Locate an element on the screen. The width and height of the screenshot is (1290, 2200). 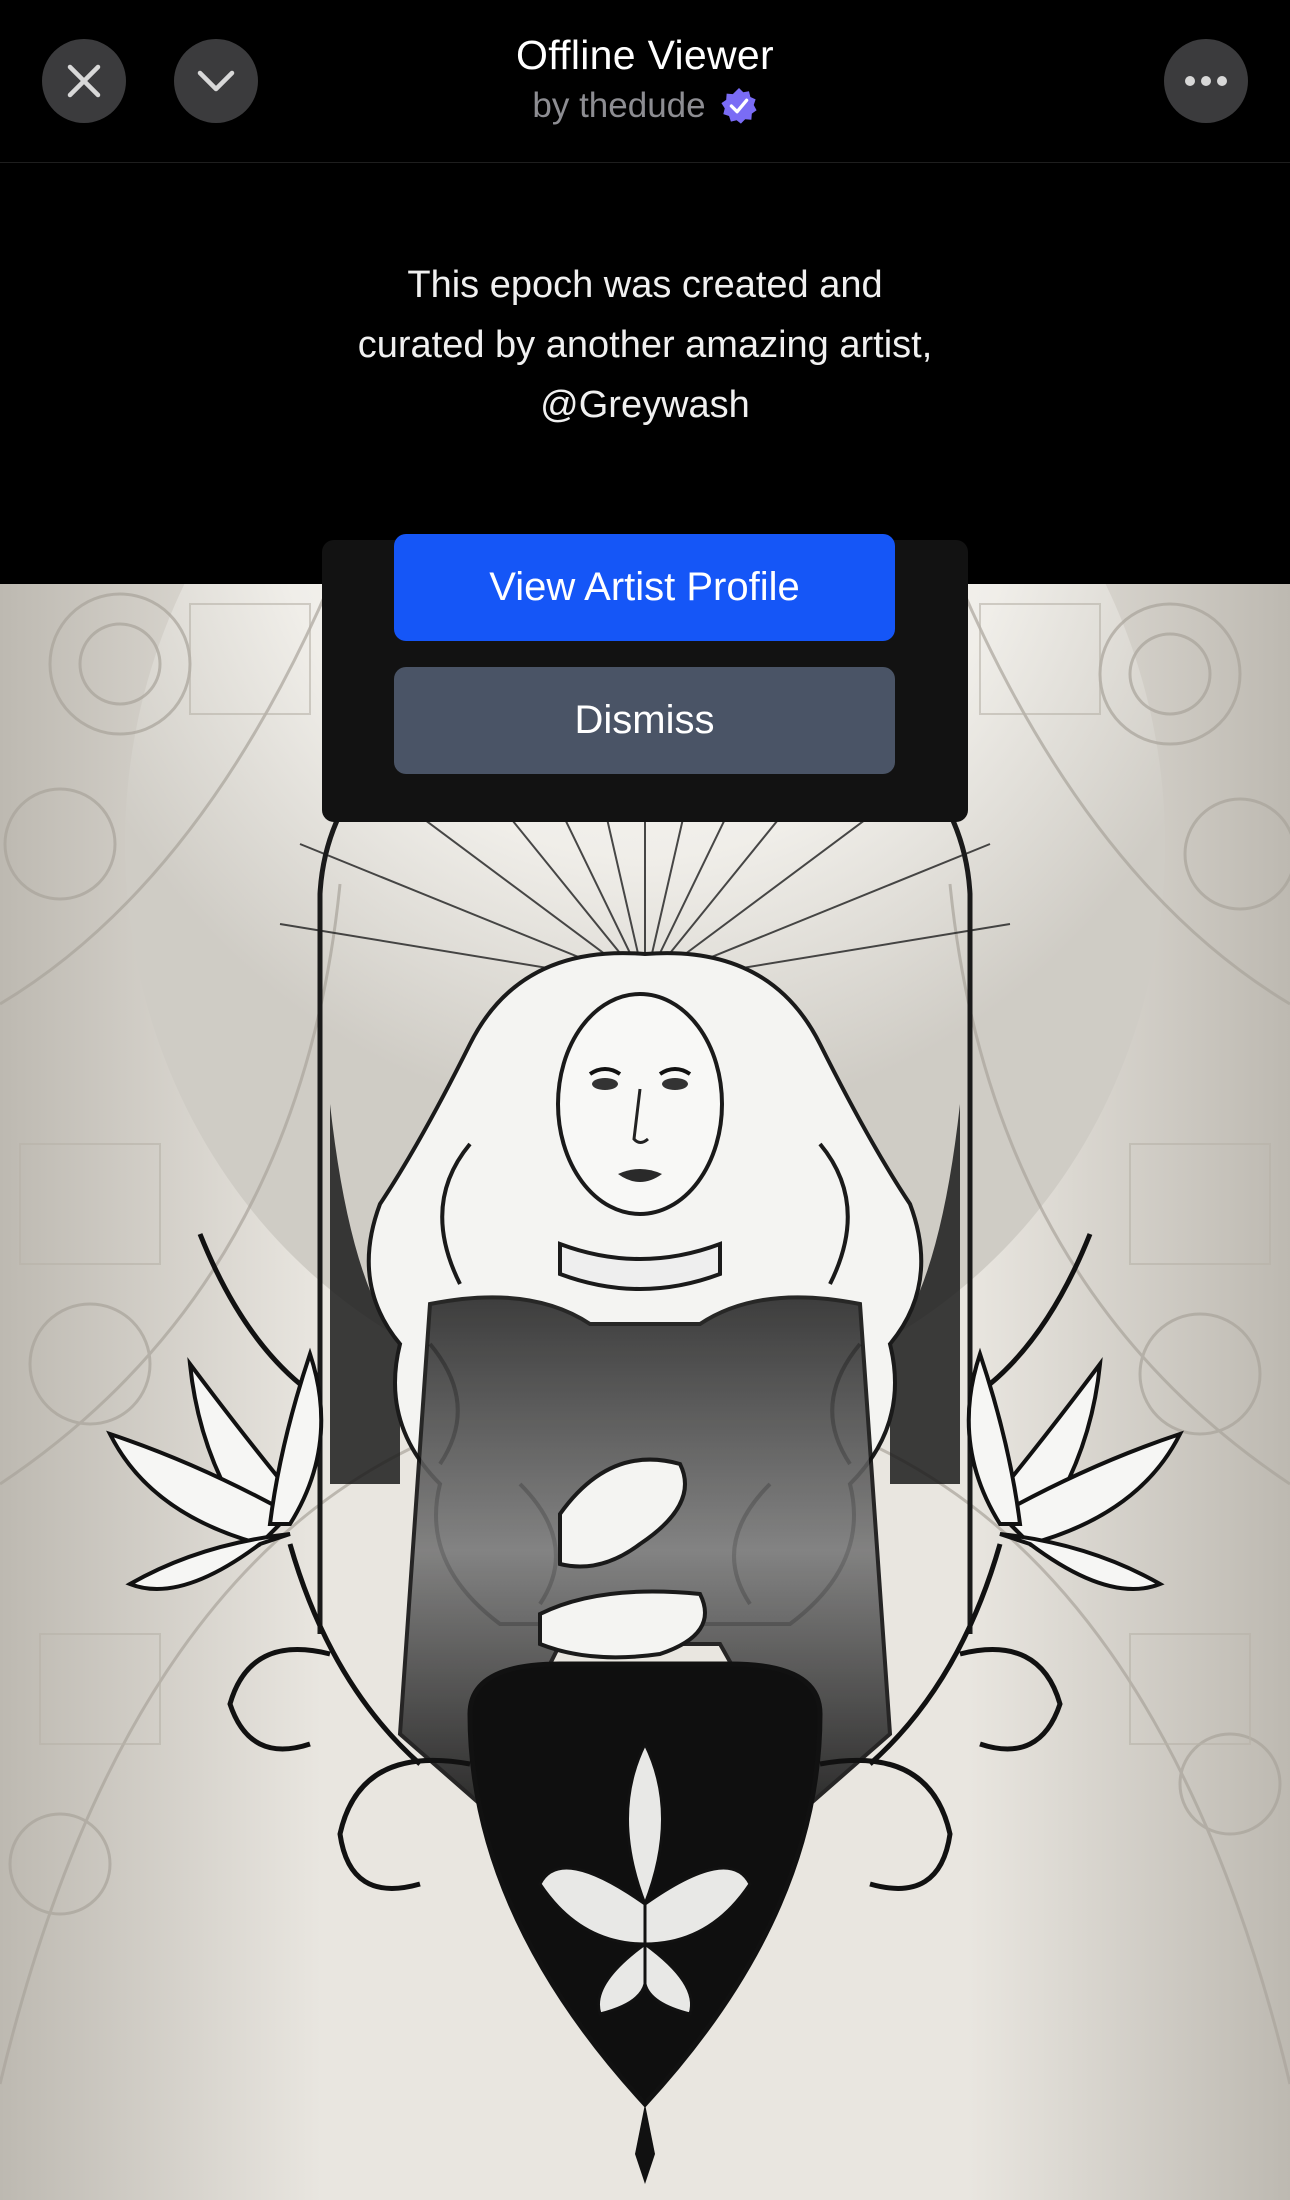
verified-badge-icon is located at coordinates (739, 105).